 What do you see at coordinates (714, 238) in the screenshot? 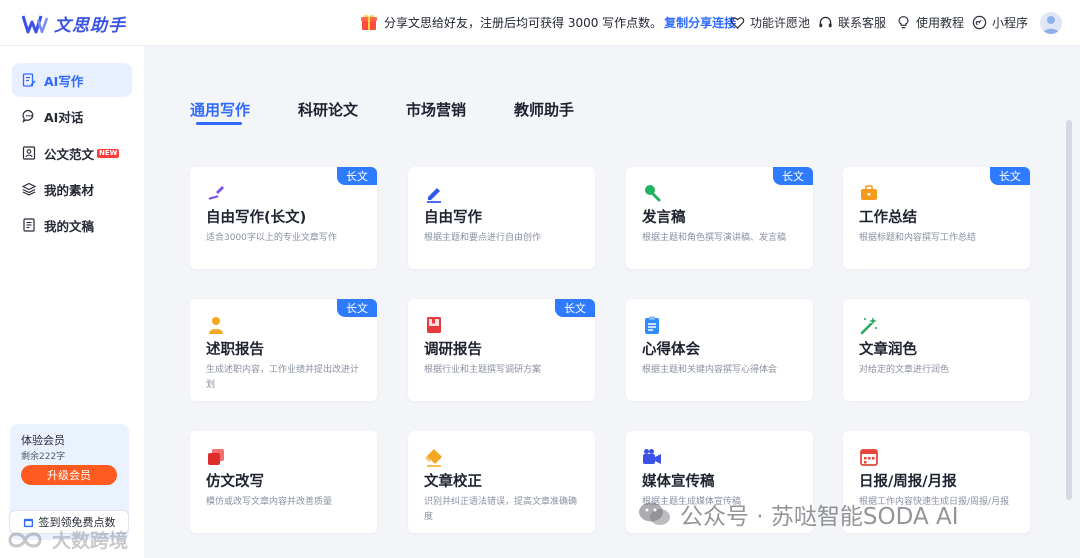
I see `card-description: 根据主题和角色撰写演讲稿、发言稿` at bounding box center [714, 238].